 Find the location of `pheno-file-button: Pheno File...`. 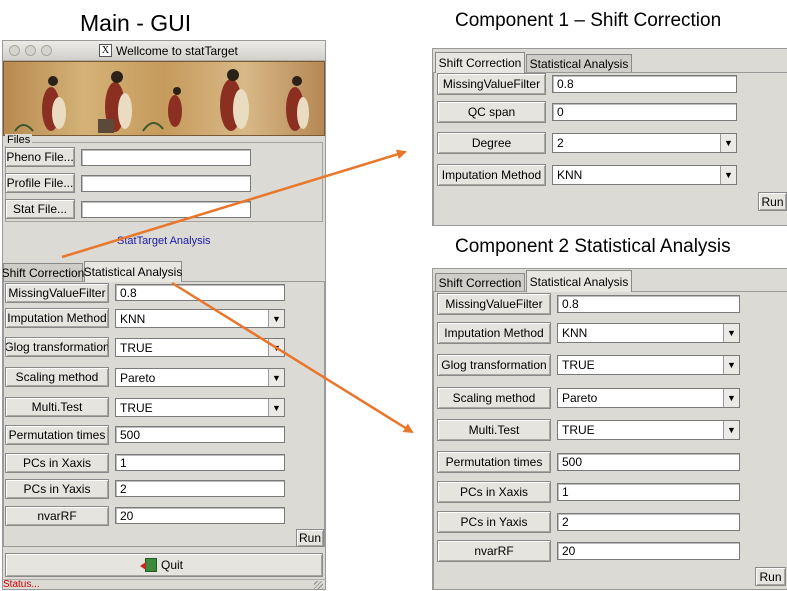

pheno-file-button: Pheno File... is located at coordinates (40, 157).